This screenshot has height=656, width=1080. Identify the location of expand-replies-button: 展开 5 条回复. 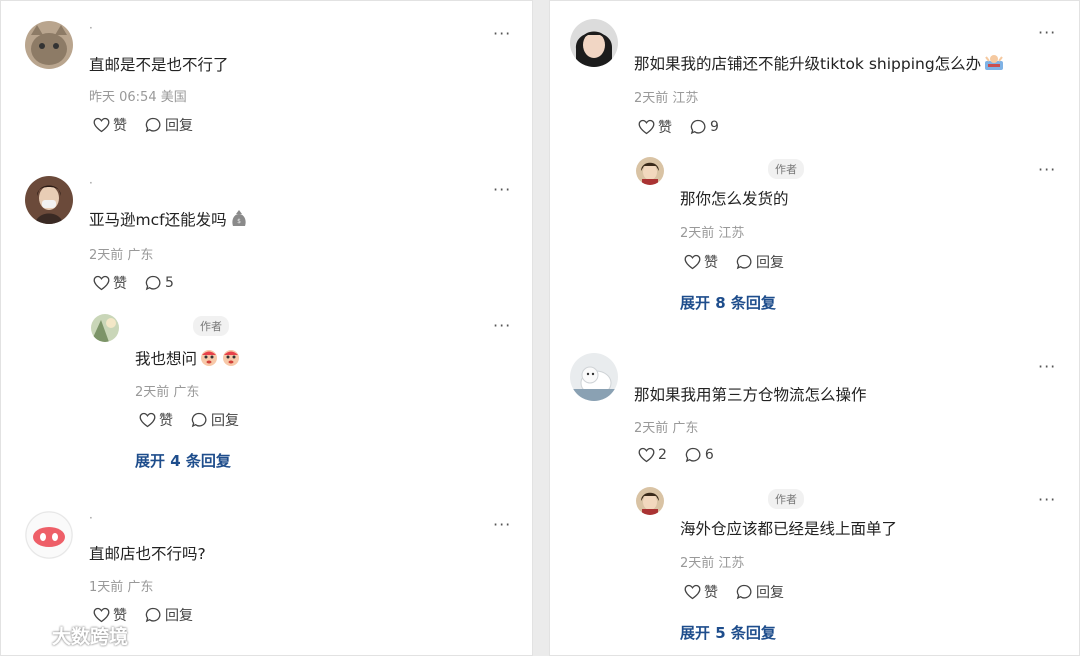
(728, 632).